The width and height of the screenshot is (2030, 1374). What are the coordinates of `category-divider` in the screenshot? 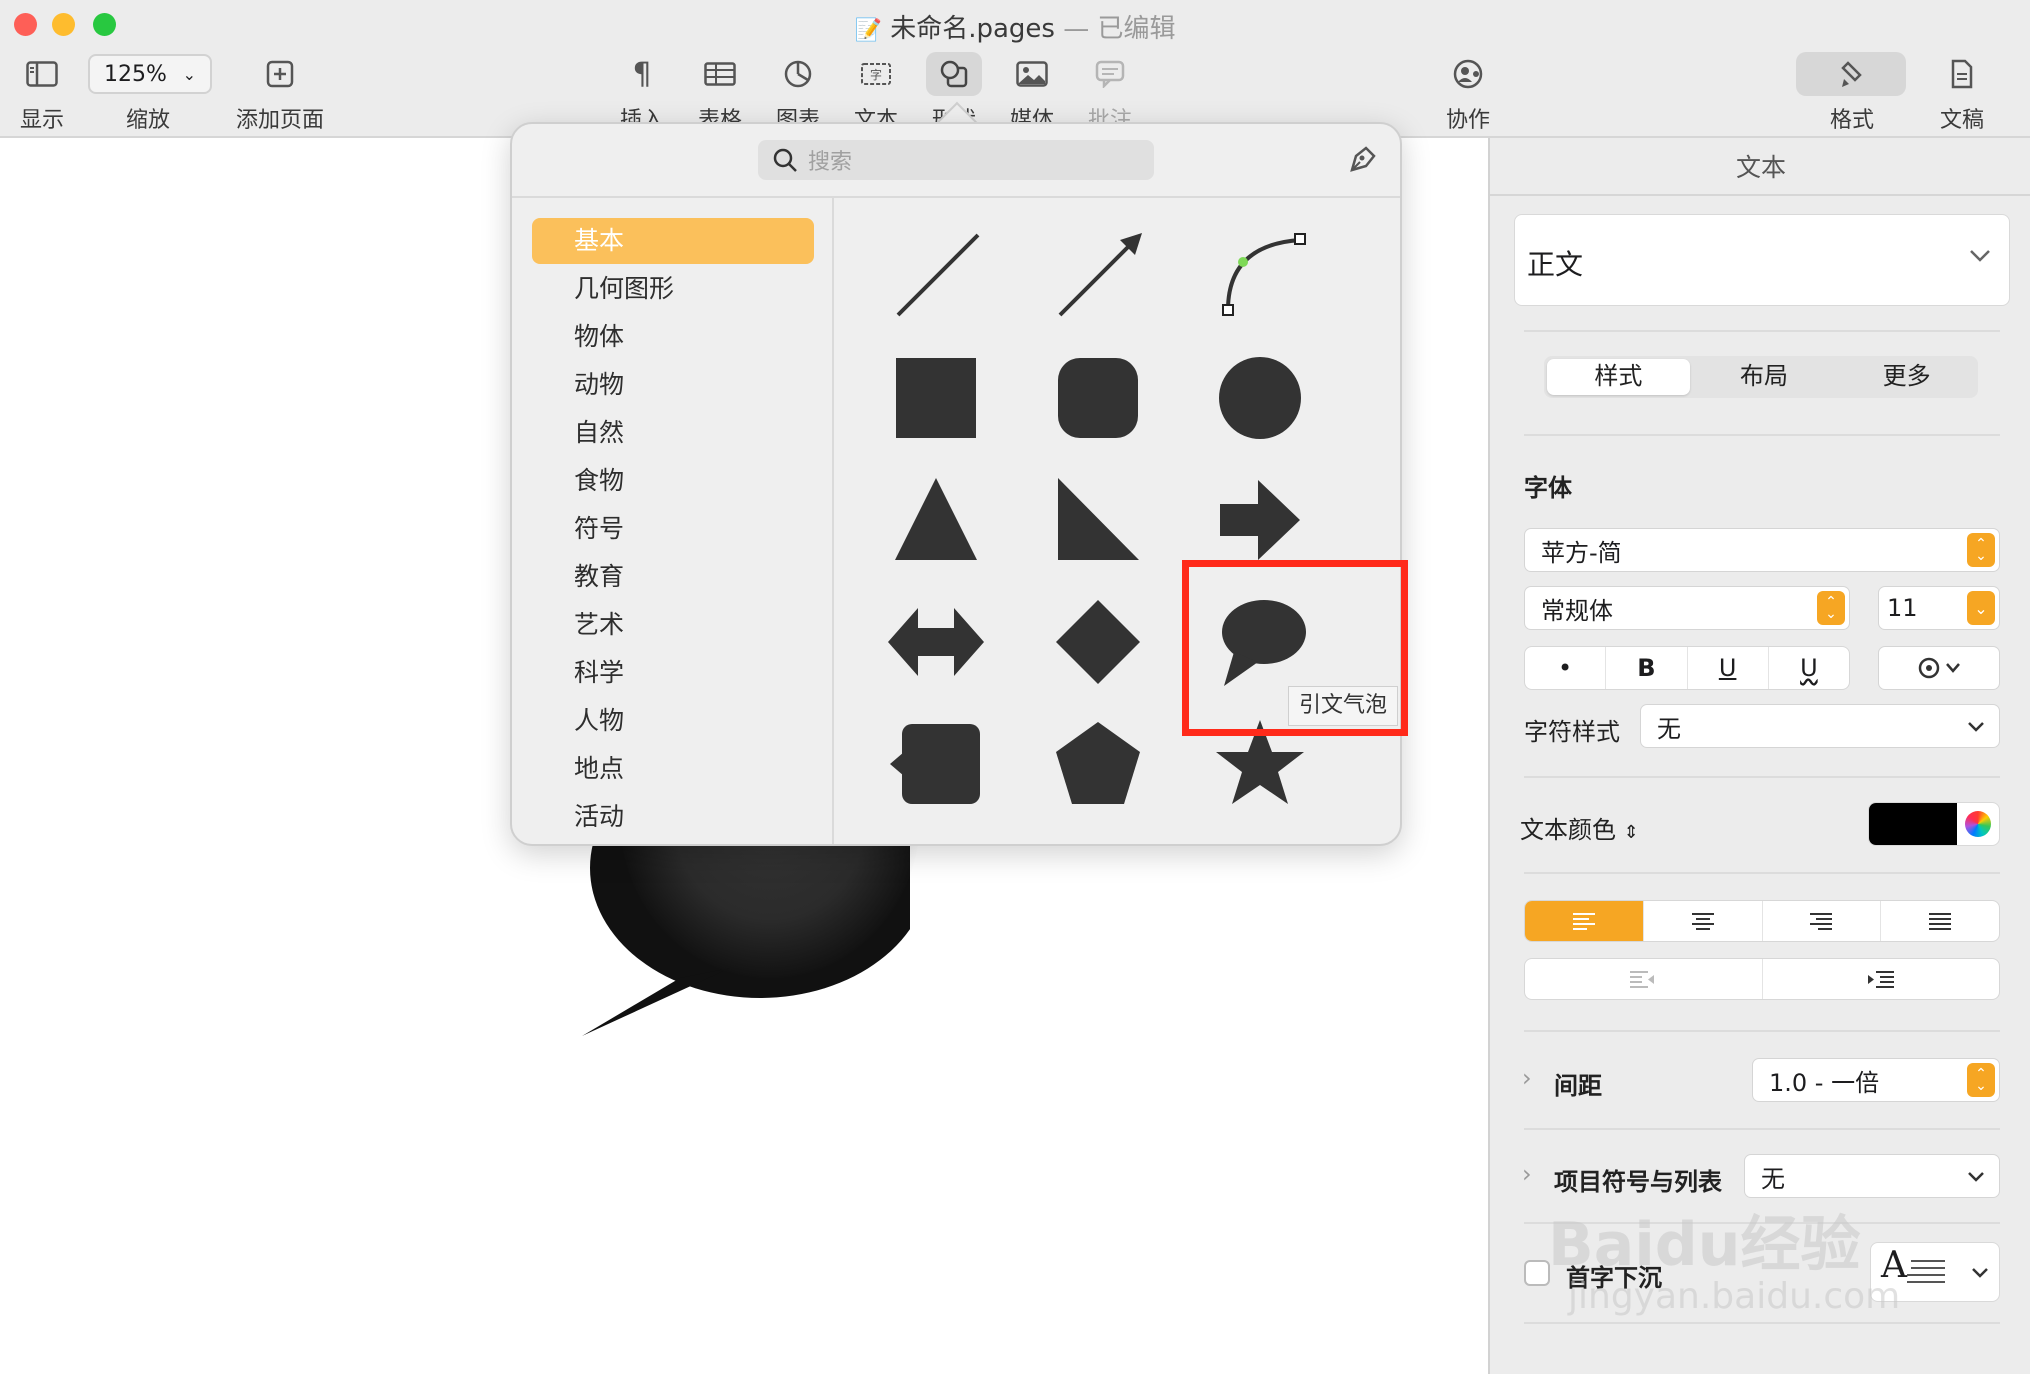 It's located at (833, 521).